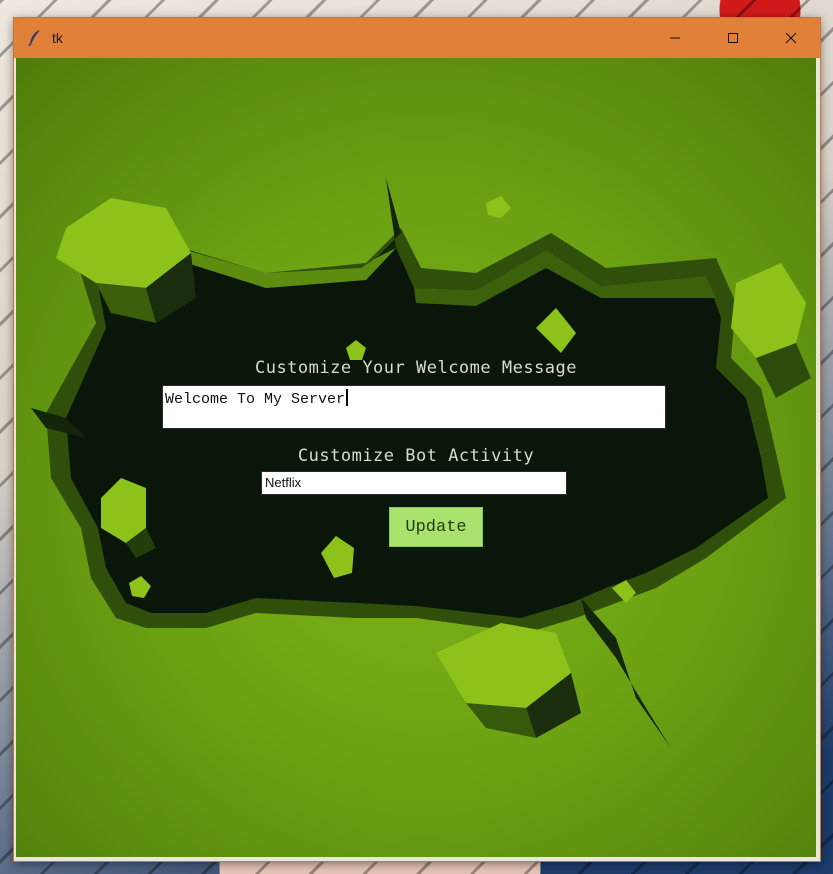  What do you see at coordinates (35, 38) in the screenshot?
I see `feather-icon` at bounding box center [35, 38].